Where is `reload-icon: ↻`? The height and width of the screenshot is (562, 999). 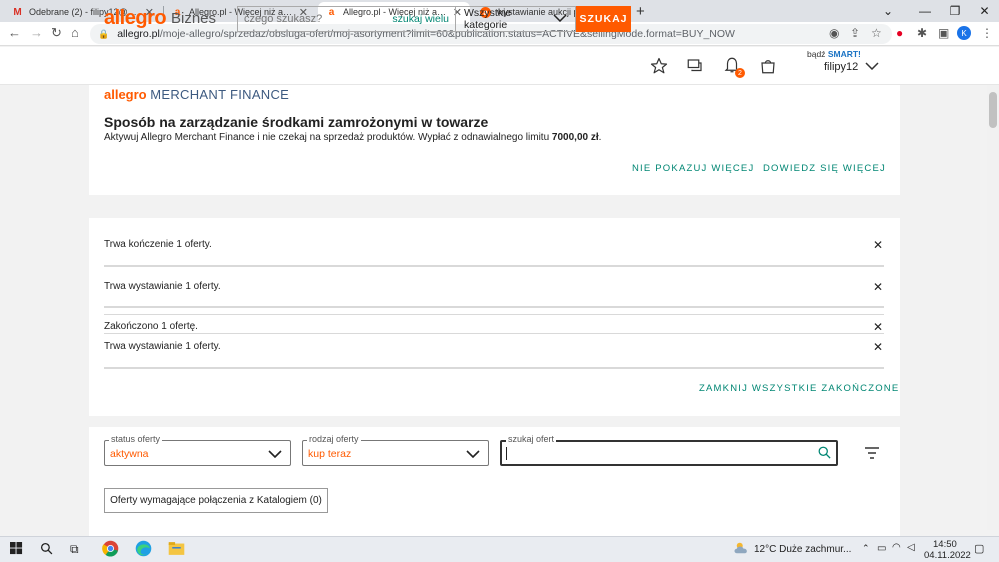 reload-icon: ↻ is located at coordinates (56, 33).